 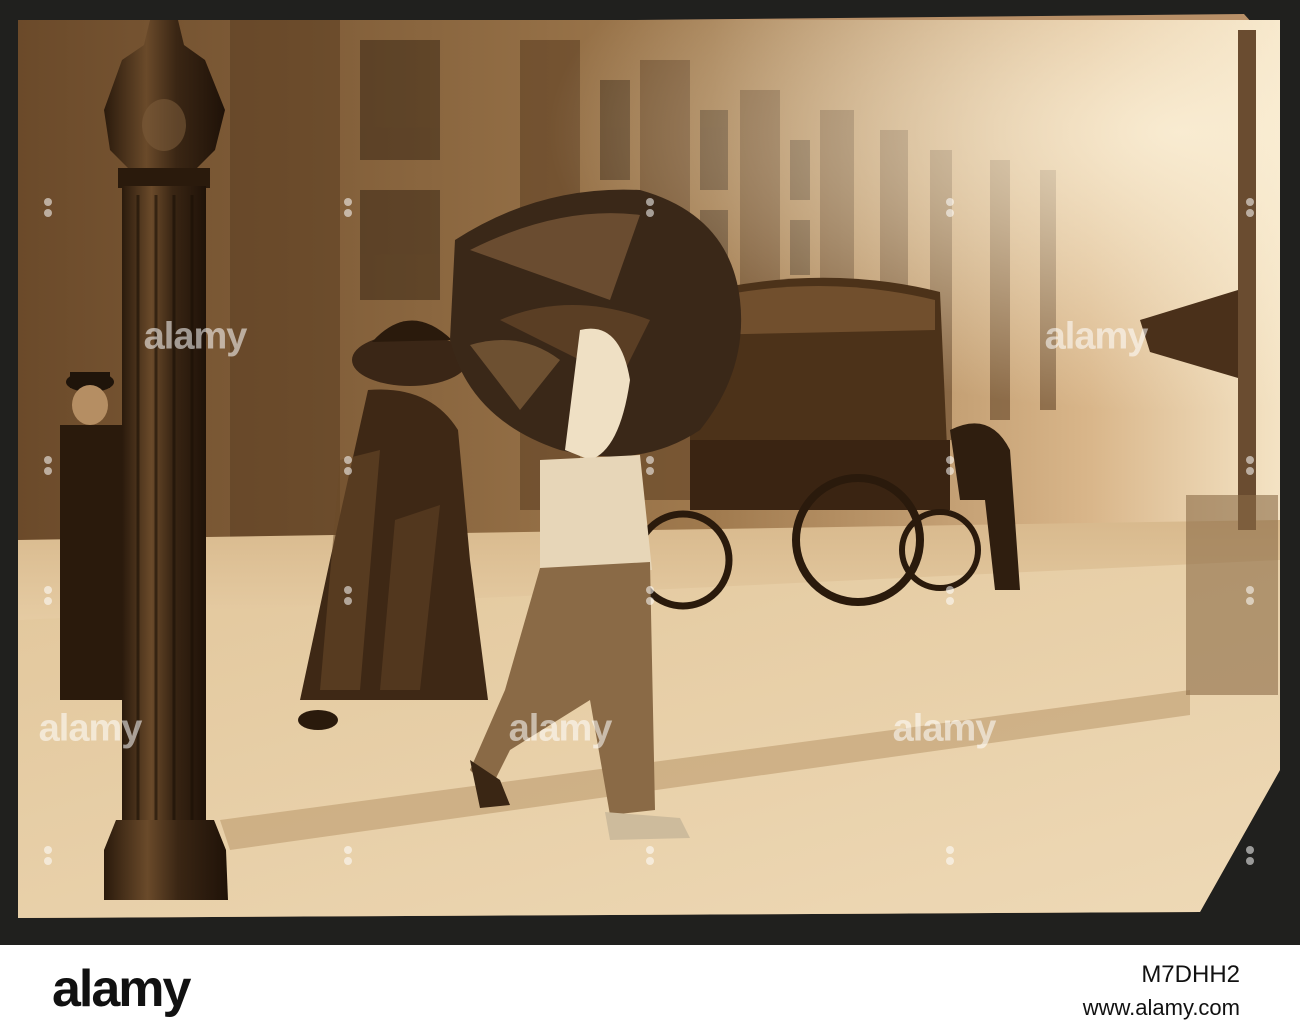 What do you see at coordinates (1232, 595) in the screenshot?
I see `right-railing` at bounding box center [1232, 595].